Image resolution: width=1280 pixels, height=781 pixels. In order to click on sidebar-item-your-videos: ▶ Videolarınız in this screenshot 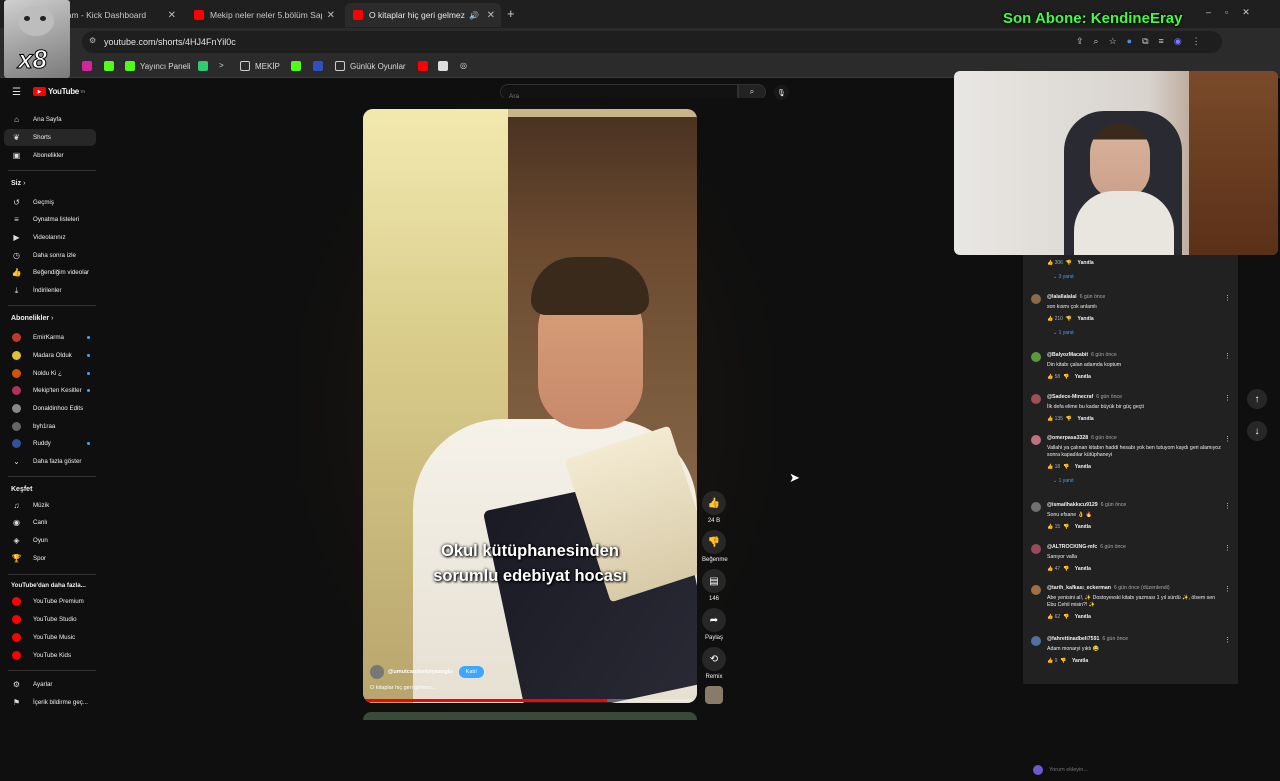, I will do `click(50, 237)`.